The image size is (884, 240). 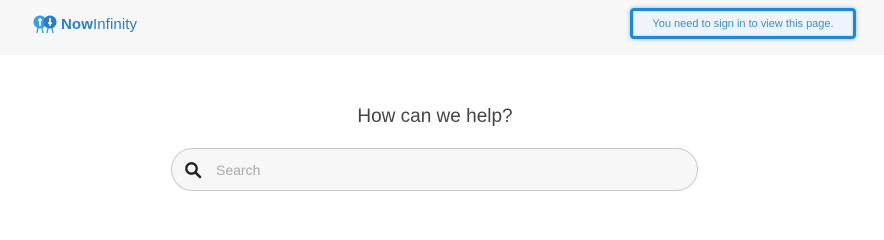 What do you see at coordinates (446, 169) in the screenshot?
I see `search-input` at bounding box center [446, 169].